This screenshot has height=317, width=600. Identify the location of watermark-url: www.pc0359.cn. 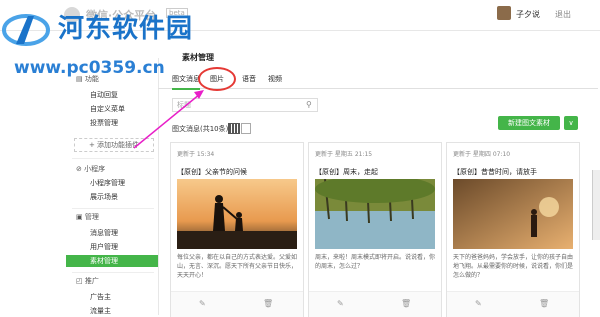
(89, 68).